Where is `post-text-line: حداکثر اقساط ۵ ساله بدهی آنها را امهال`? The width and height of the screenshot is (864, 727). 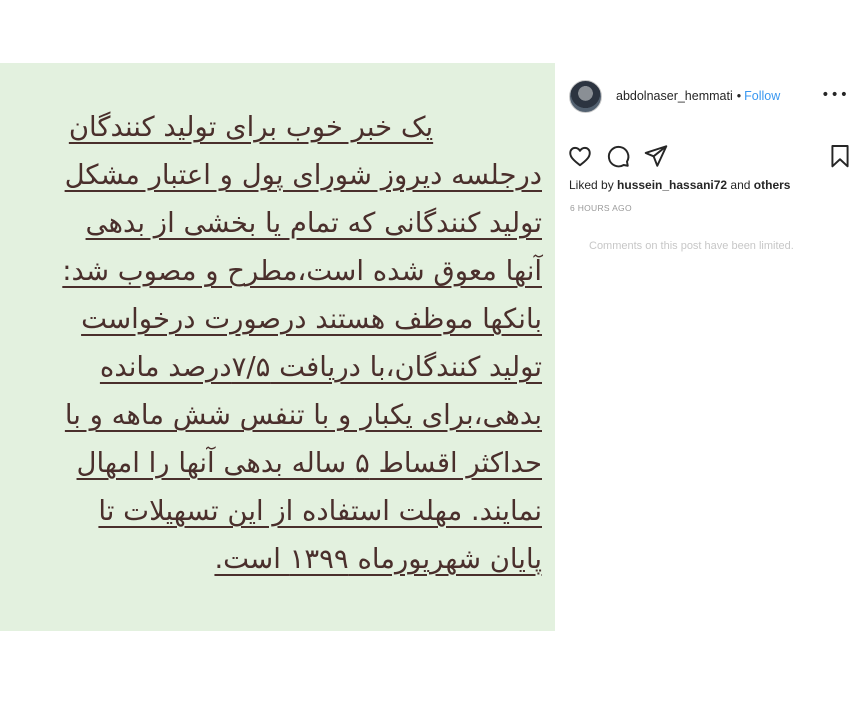
post-text-line: حداکثر اقساط ۵ ساله بدهی آنها را امهال is located at coordinates (309, 463).